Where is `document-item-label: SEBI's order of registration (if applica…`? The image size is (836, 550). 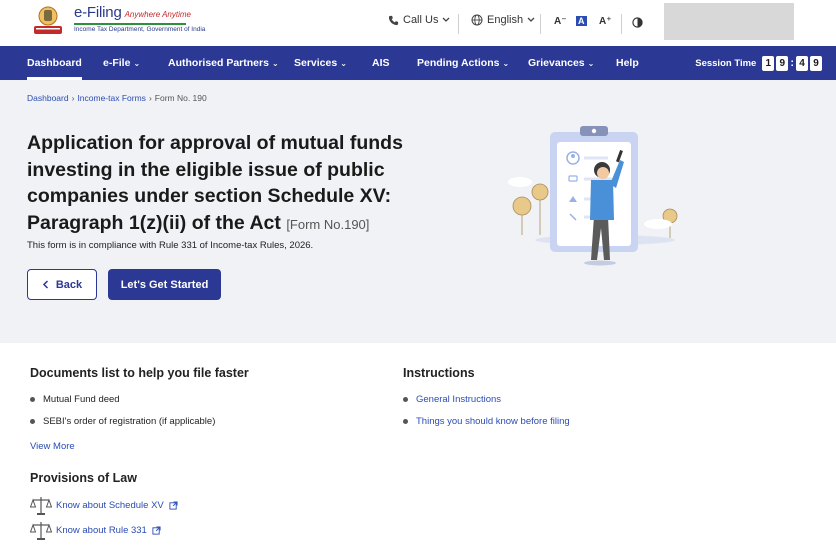
document-item-label: SEBI's order of registration (if applica… is located at coordinates (129, 421).